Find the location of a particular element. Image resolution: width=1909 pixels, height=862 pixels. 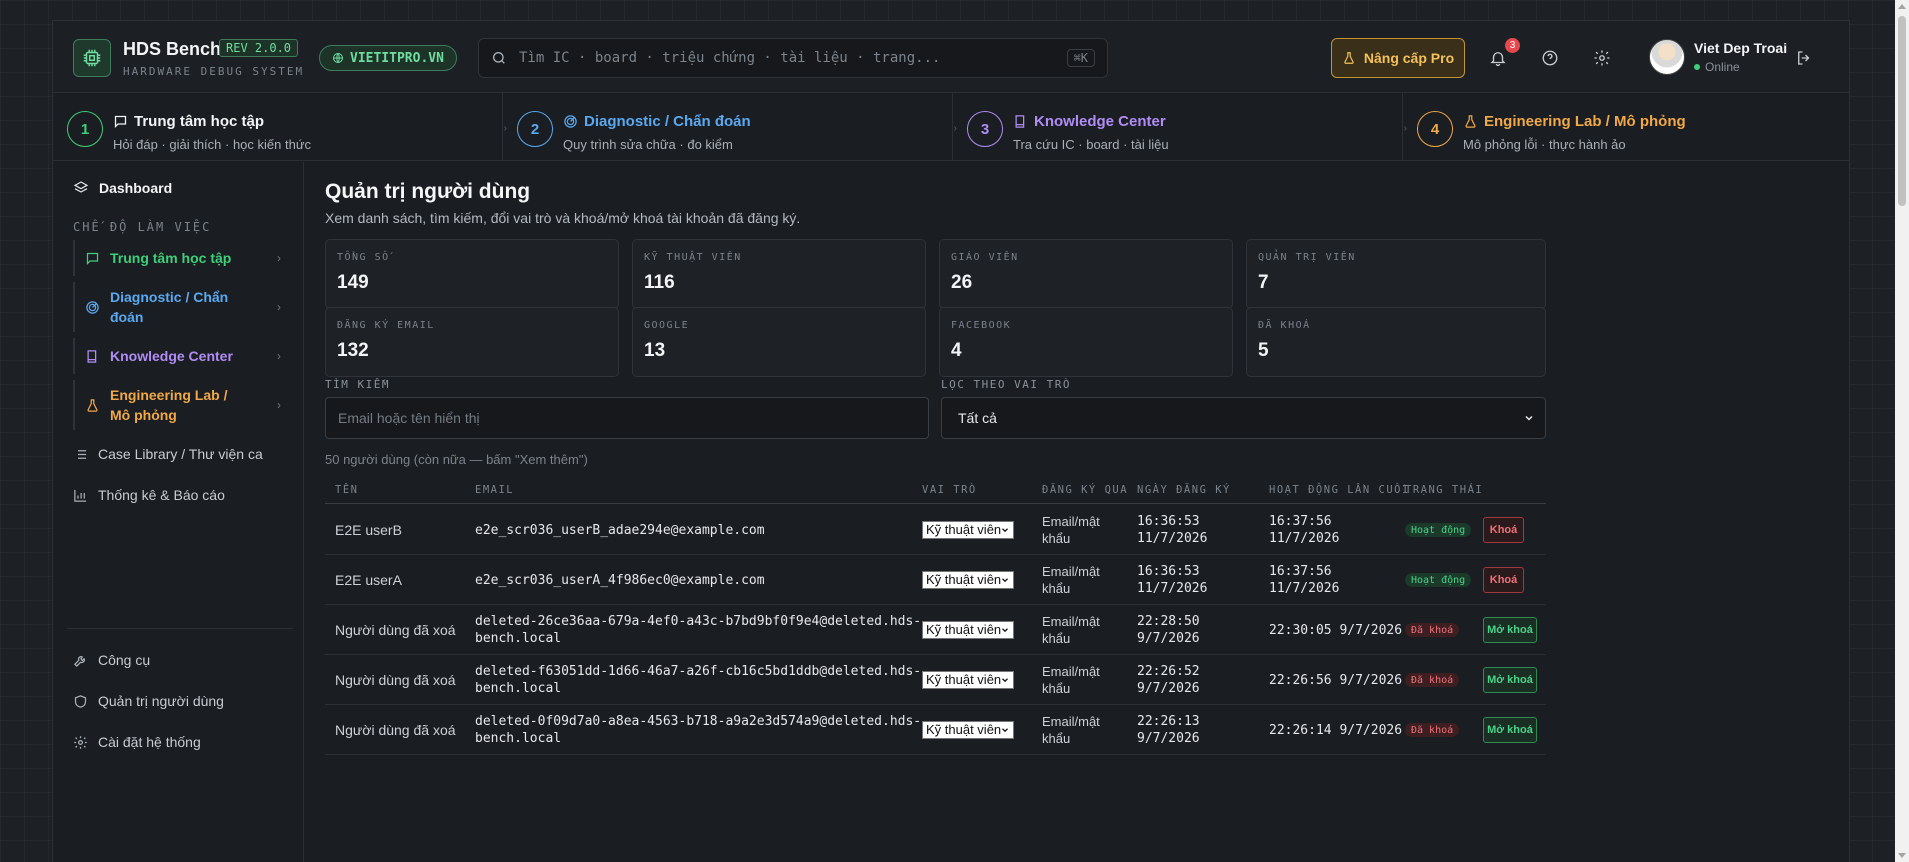

sidebar-mode-knowledge: Knowledge Center › is located at coordinates (180, 356).